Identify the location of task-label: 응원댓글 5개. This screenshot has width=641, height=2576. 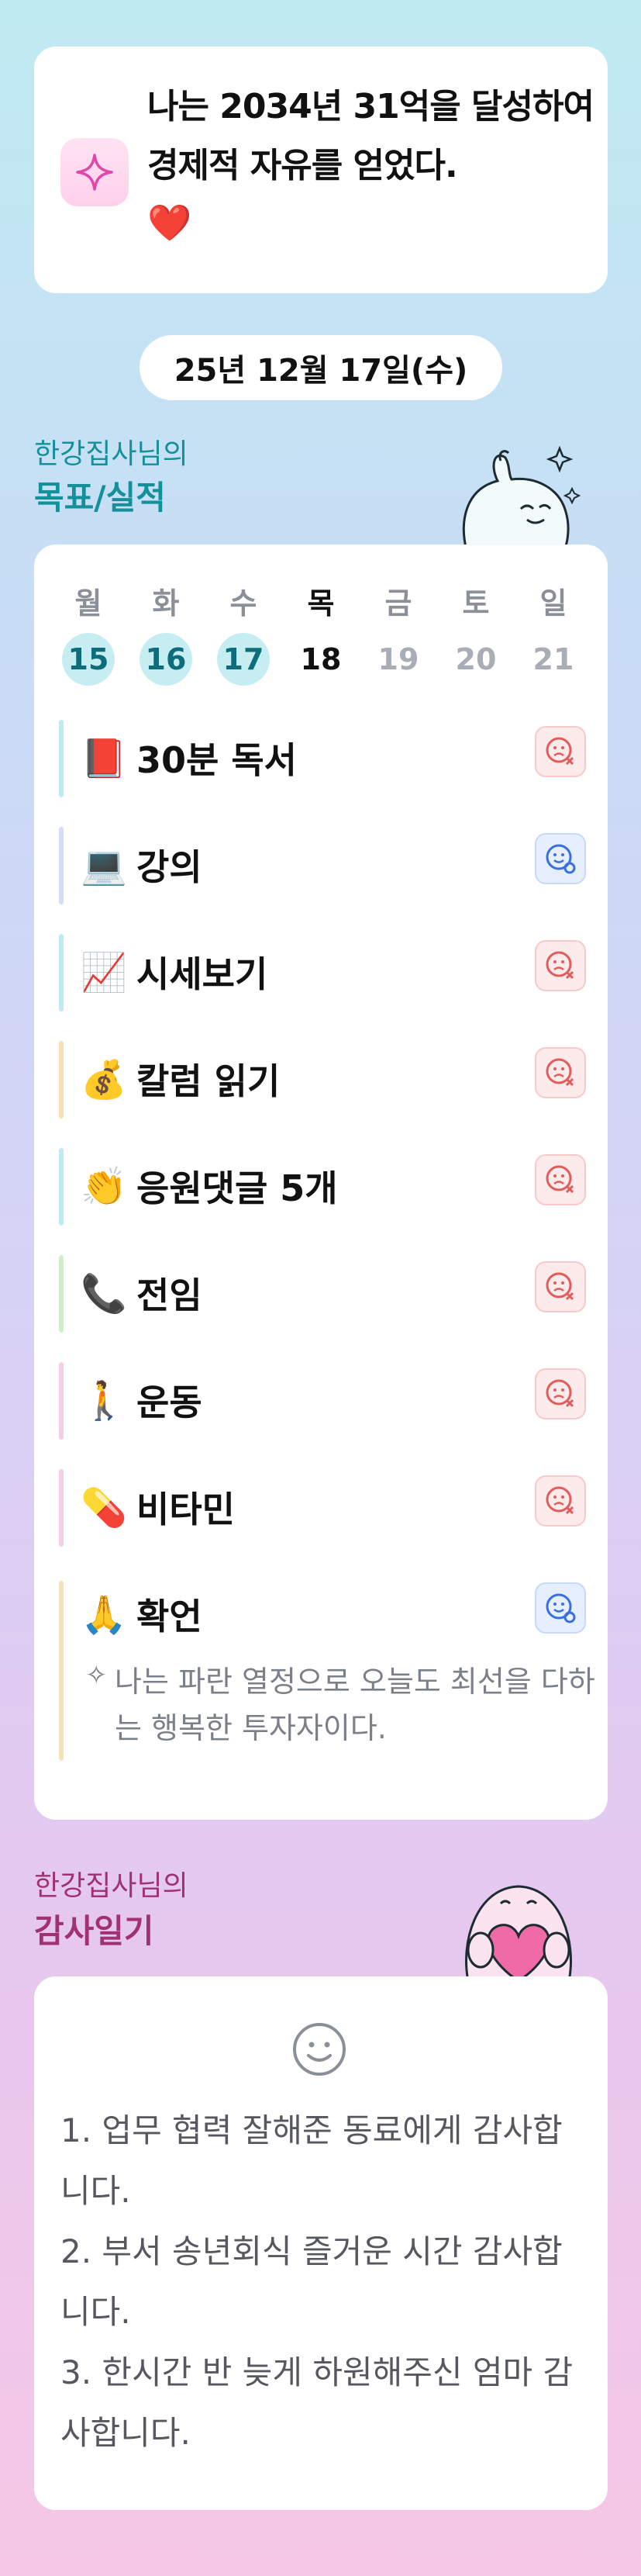
(237, 1188).